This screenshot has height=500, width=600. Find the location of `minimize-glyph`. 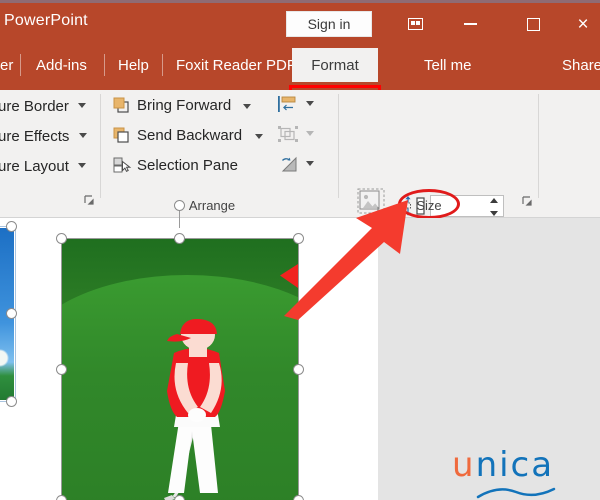

minimize-glyph is located at coordinates (470, 24).